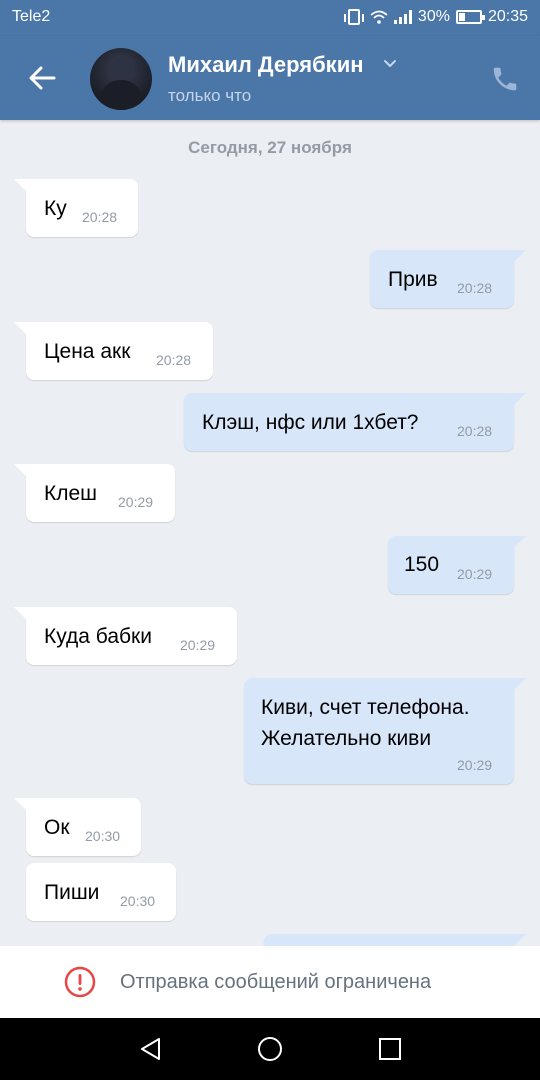 The width and height of the screenshot is (540, 1080). Describe the element at coordinates (57, 827) in the screenshot. I see `message-text: Ок` at that location.